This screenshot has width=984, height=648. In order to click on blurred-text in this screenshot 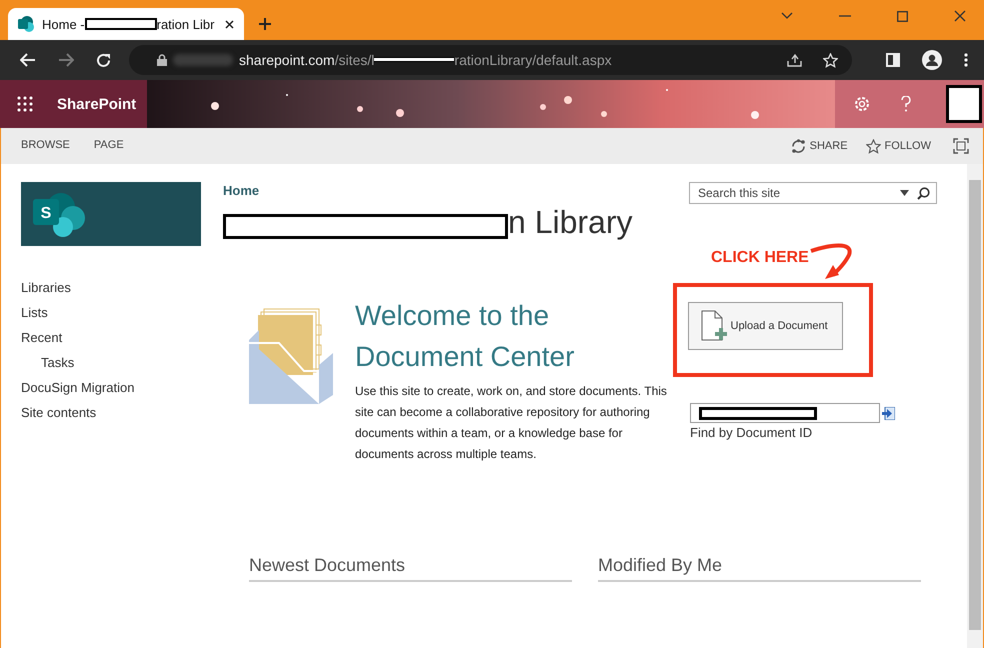, I will do `click(203, 60)`.